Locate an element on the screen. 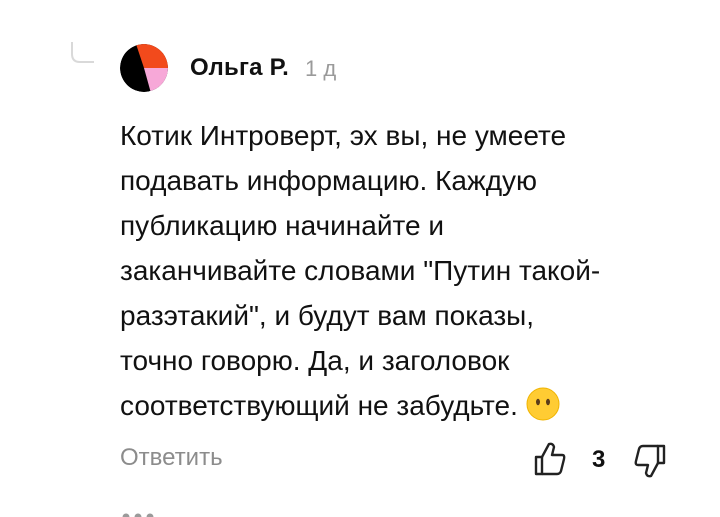  more-options-icon is located at coordinates (140, 511).